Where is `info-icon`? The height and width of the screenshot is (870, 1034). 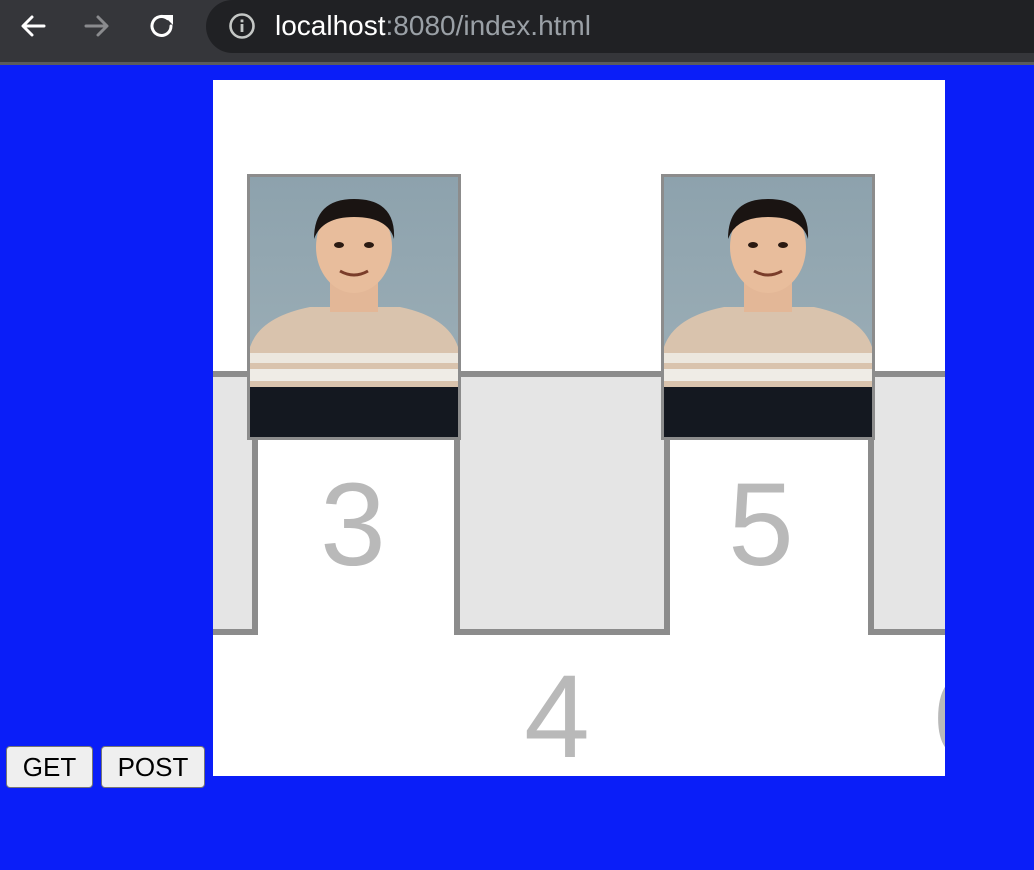
info-icon is located at coordinates (242, 26).